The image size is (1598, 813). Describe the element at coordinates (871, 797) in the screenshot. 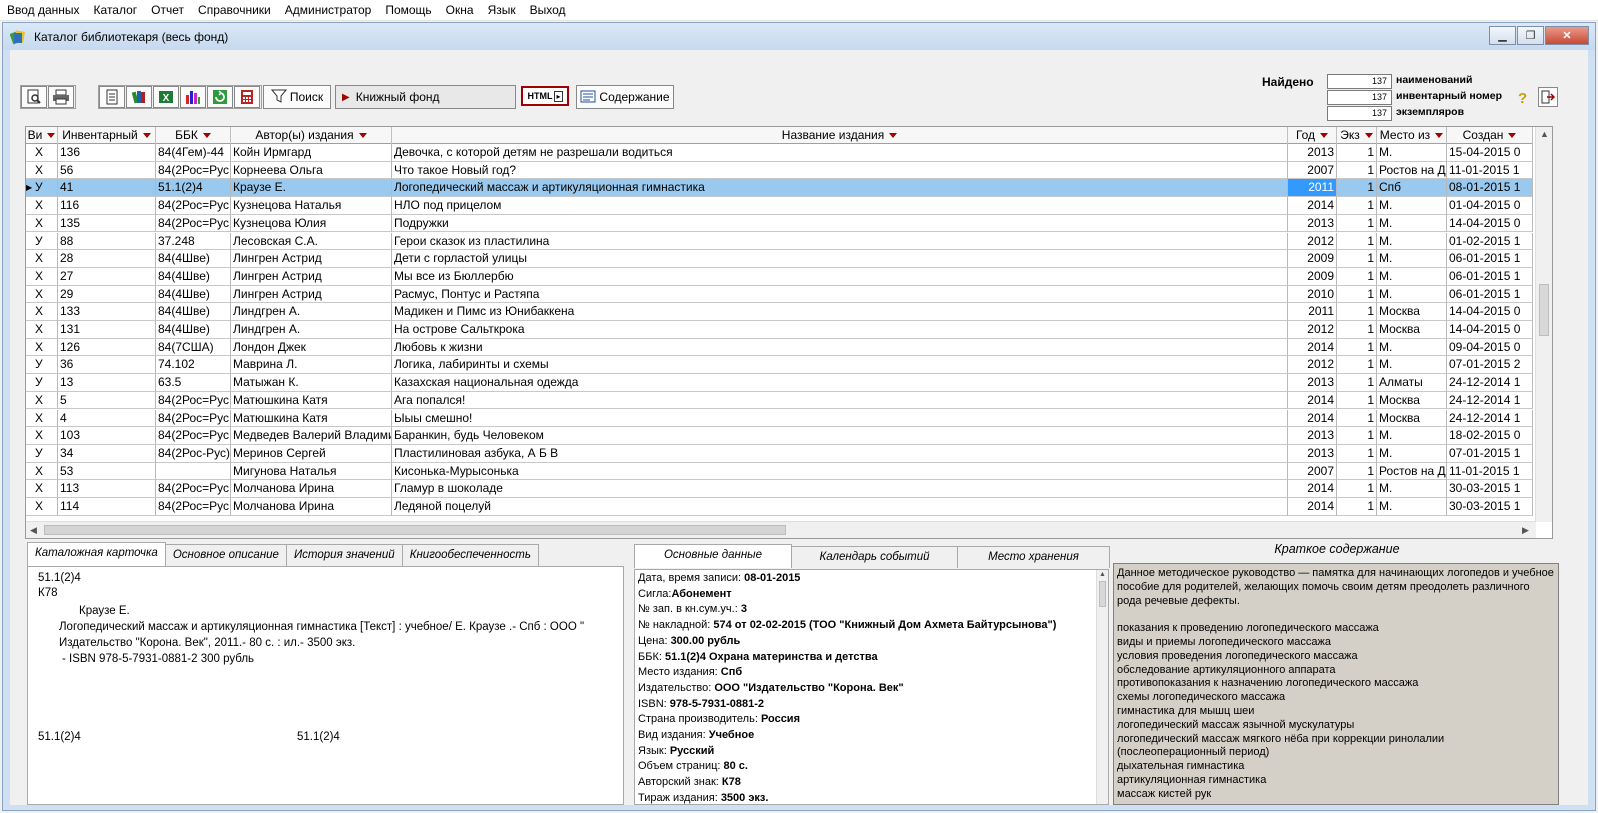

I see `main-data-line: Тираж издания: 3500 экз.` at that location.